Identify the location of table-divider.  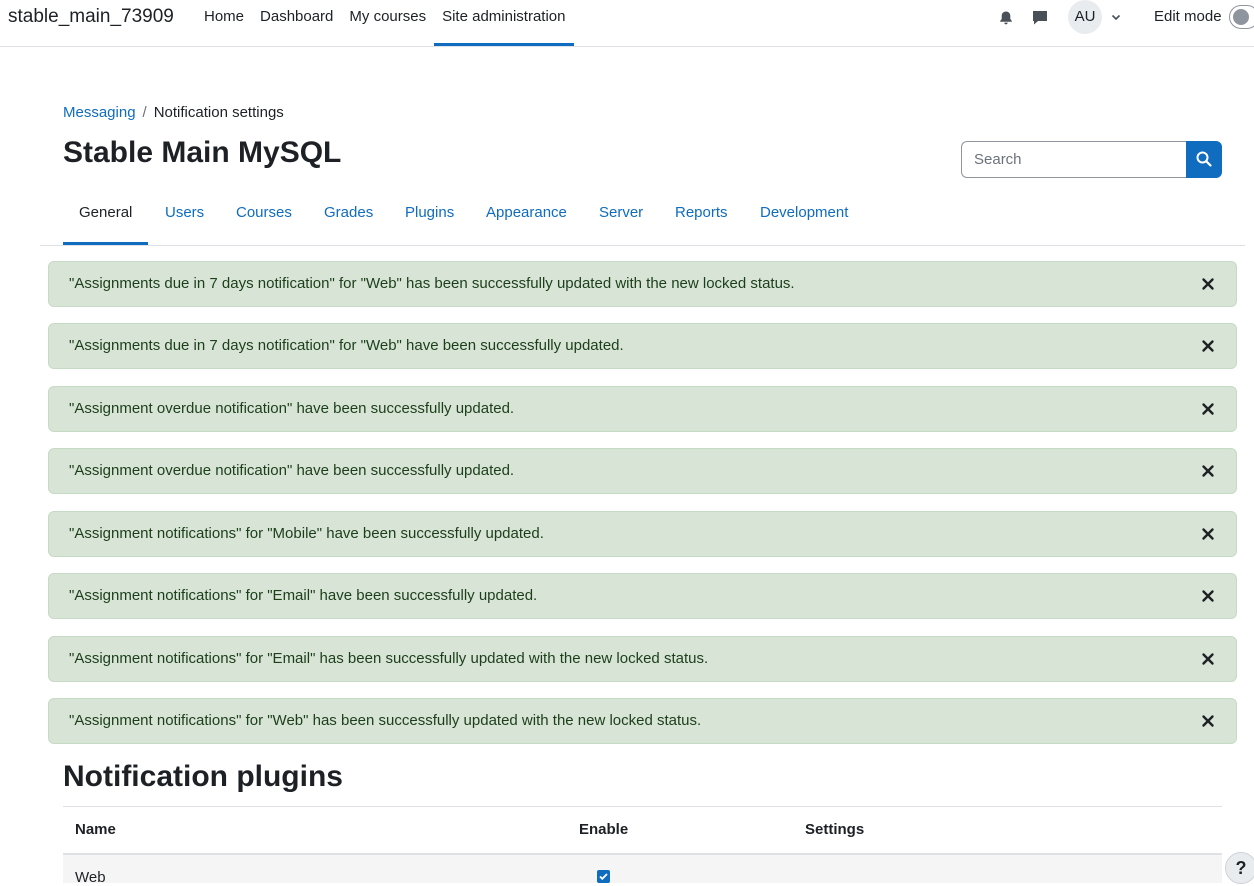
(642, 806).